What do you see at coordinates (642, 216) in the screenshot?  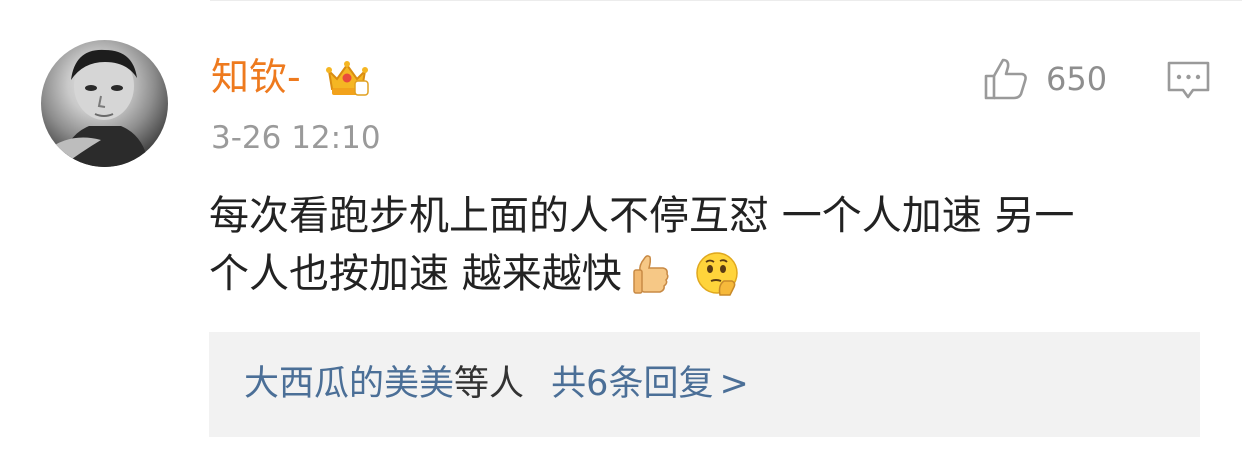 I see `comment-text-line-1: 每次看跑步机上面的人不停互怼 一个人加速 另一` at bounding box center [642, 216].